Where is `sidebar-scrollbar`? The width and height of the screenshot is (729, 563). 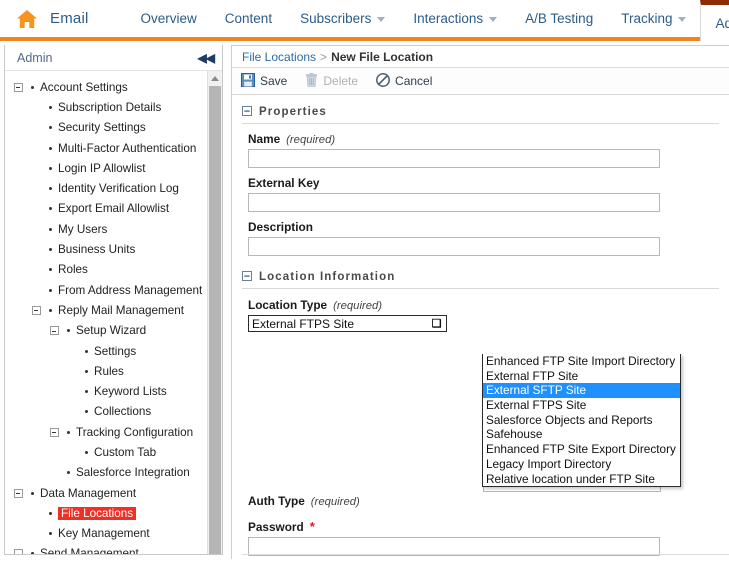 sidebar-scrollbar is located at coordinates (214, 312).